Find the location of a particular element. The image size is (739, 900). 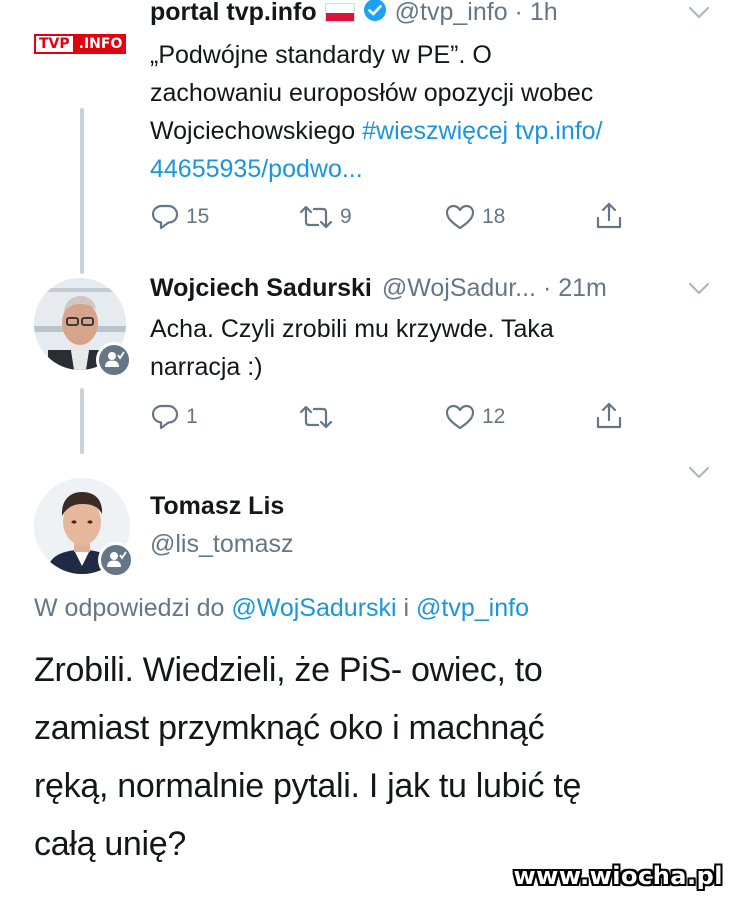

logo-info: .INFO is located at coordinates (100, 44).